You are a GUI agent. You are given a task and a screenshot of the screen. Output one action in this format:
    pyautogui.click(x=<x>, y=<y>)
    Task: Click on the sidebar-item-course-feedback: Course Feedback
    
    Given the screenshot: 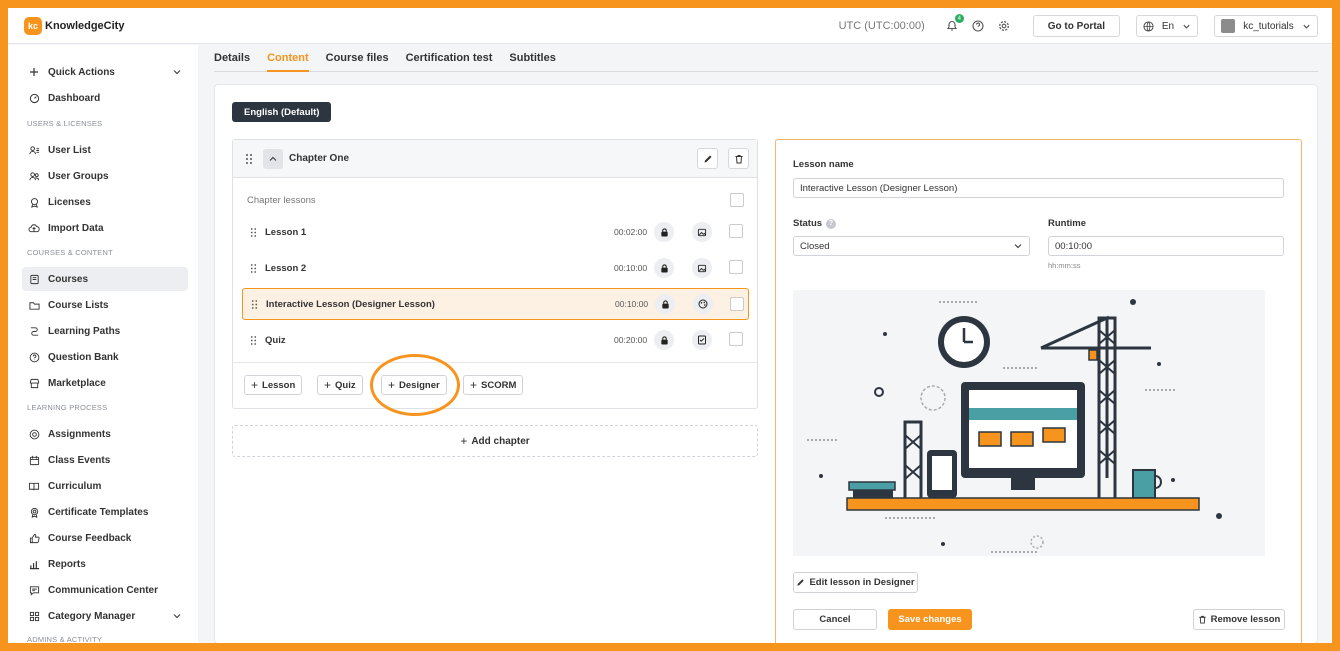 What is the action you would take?
    pyautogui.click(x=105, y=538)
    